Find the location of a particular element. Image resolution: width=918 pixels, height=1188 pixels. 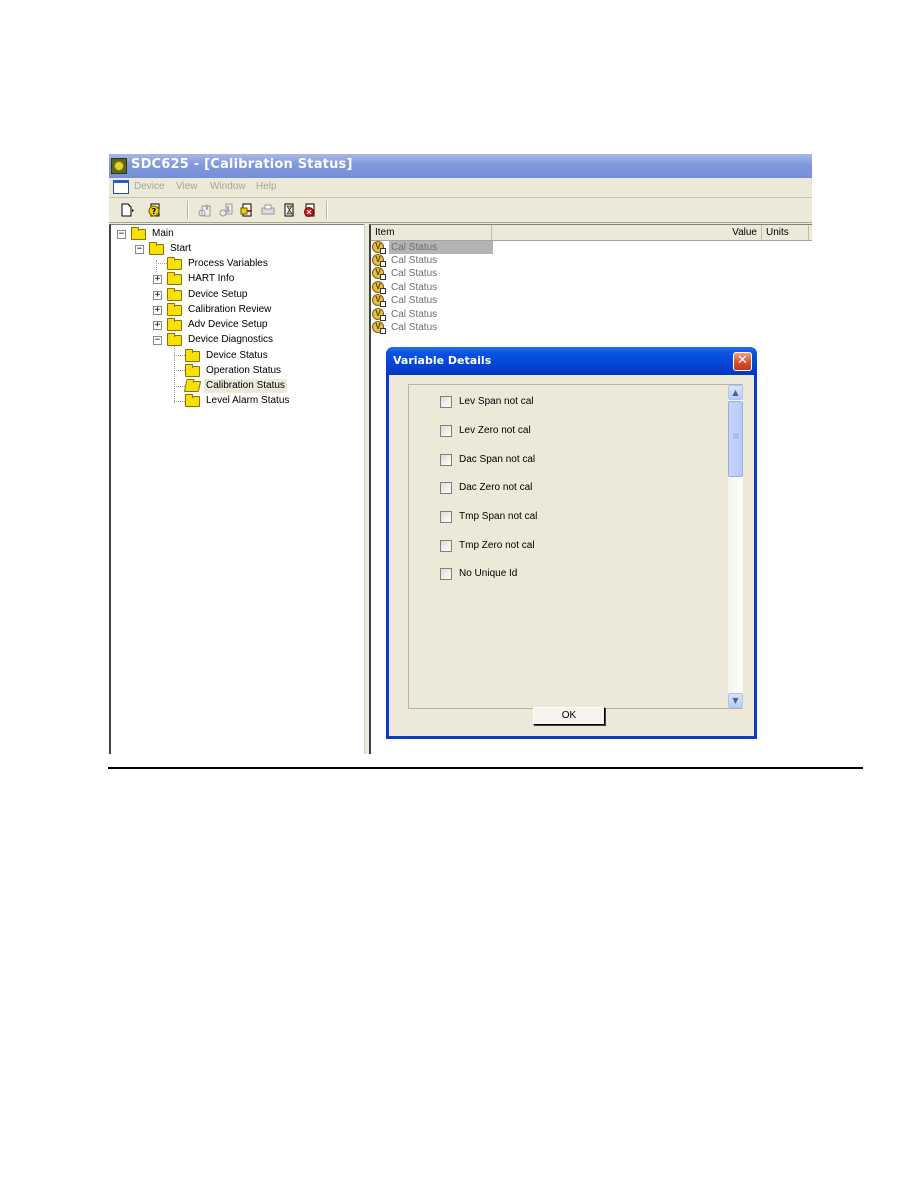

open-folder-icon is located at coordinates (192, 386).